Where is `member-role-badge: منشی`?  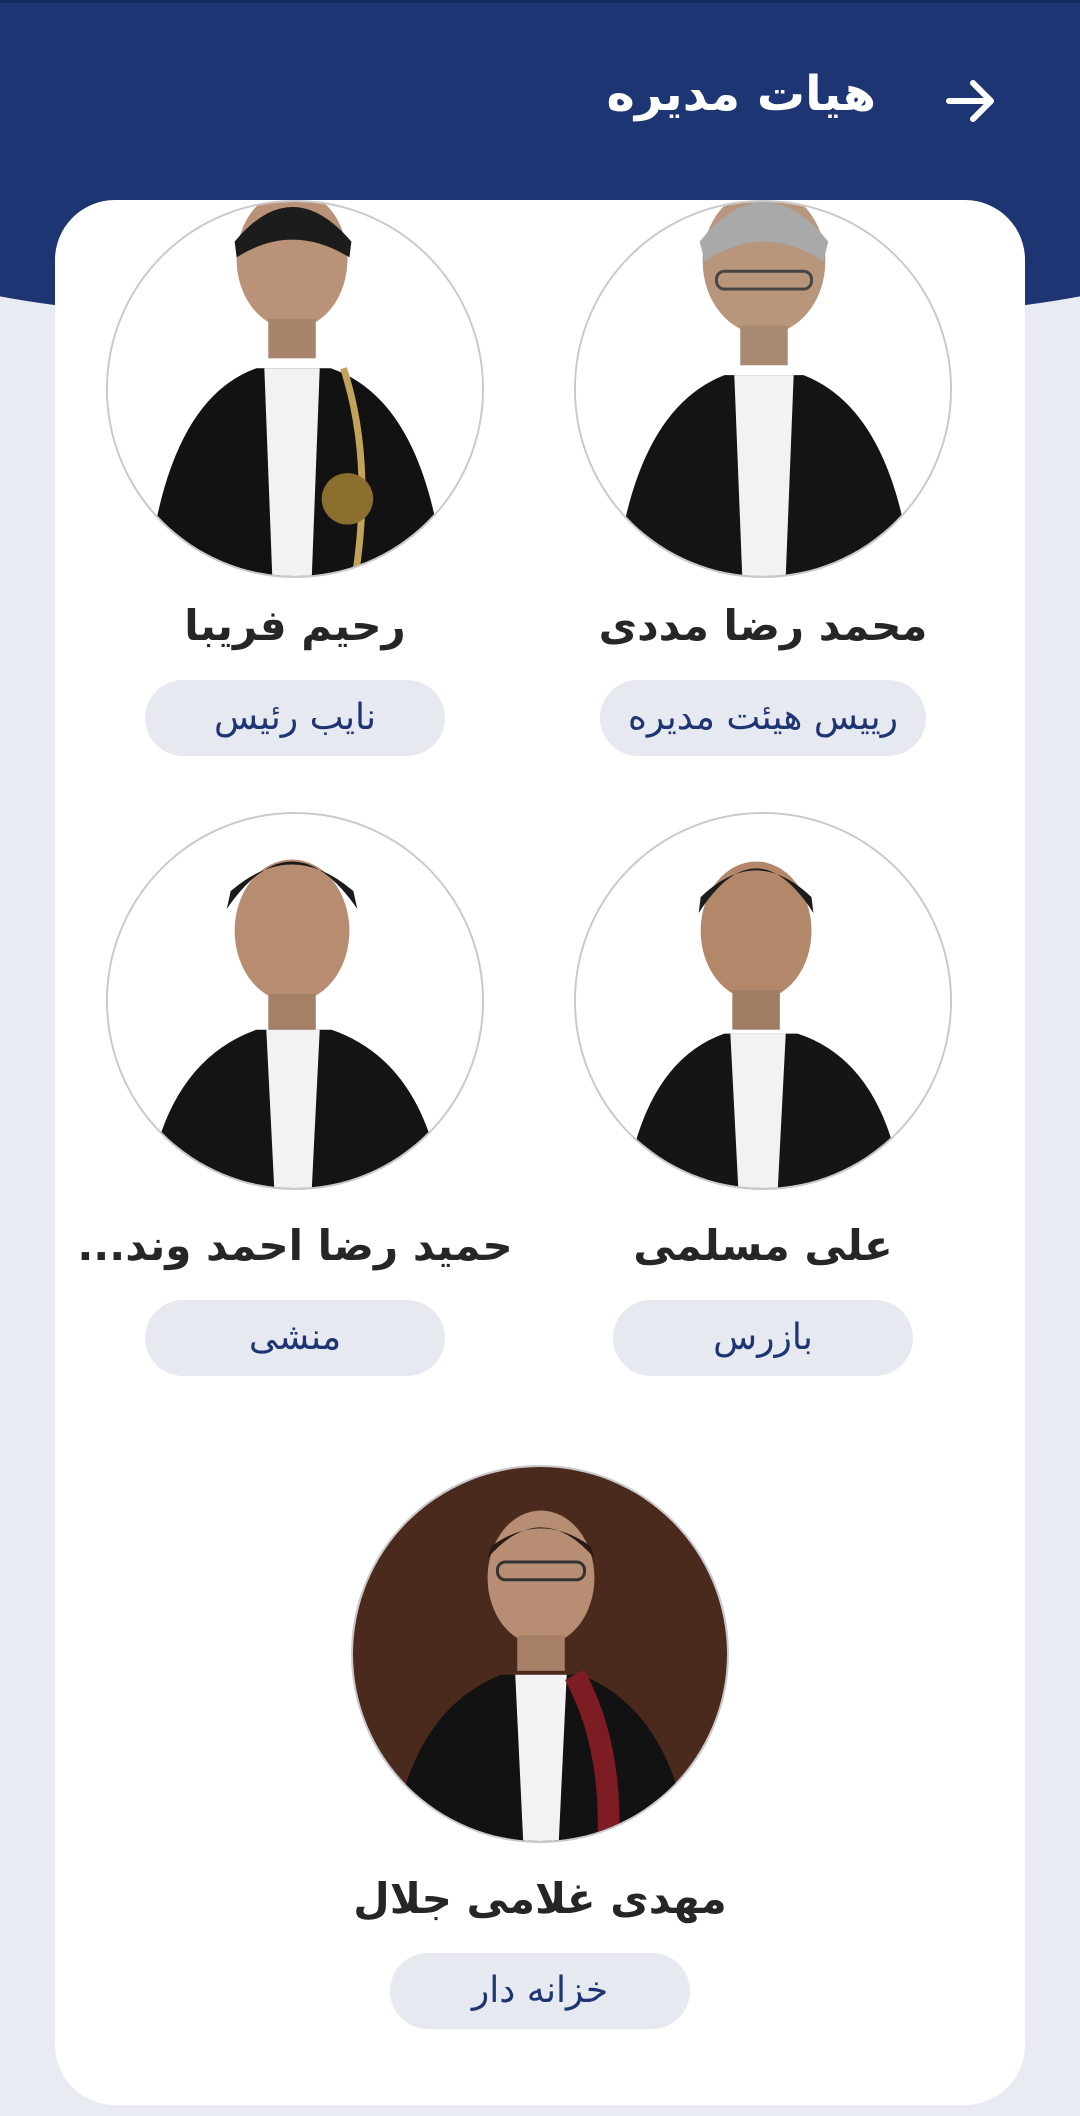 member-role-badge: منشی is located at coordinates (295, 1338).